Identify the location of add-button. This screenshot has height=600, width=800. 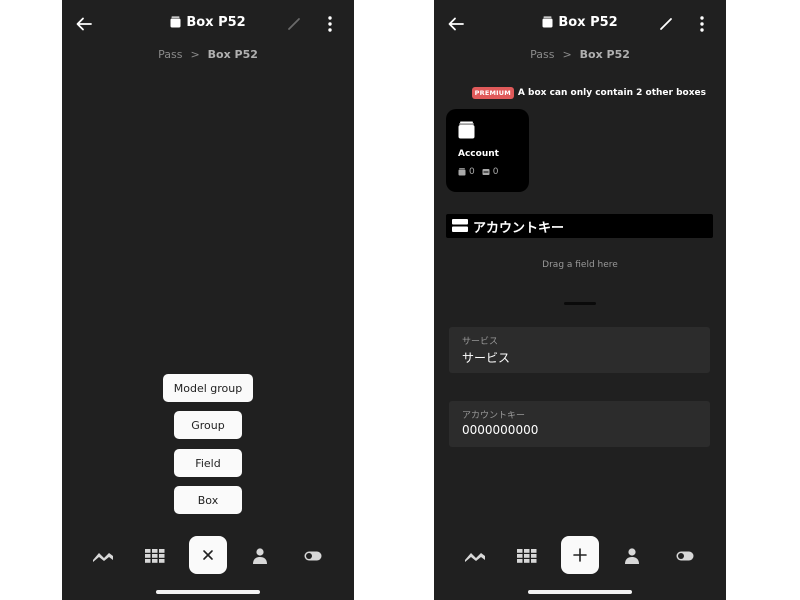
(580, 555).